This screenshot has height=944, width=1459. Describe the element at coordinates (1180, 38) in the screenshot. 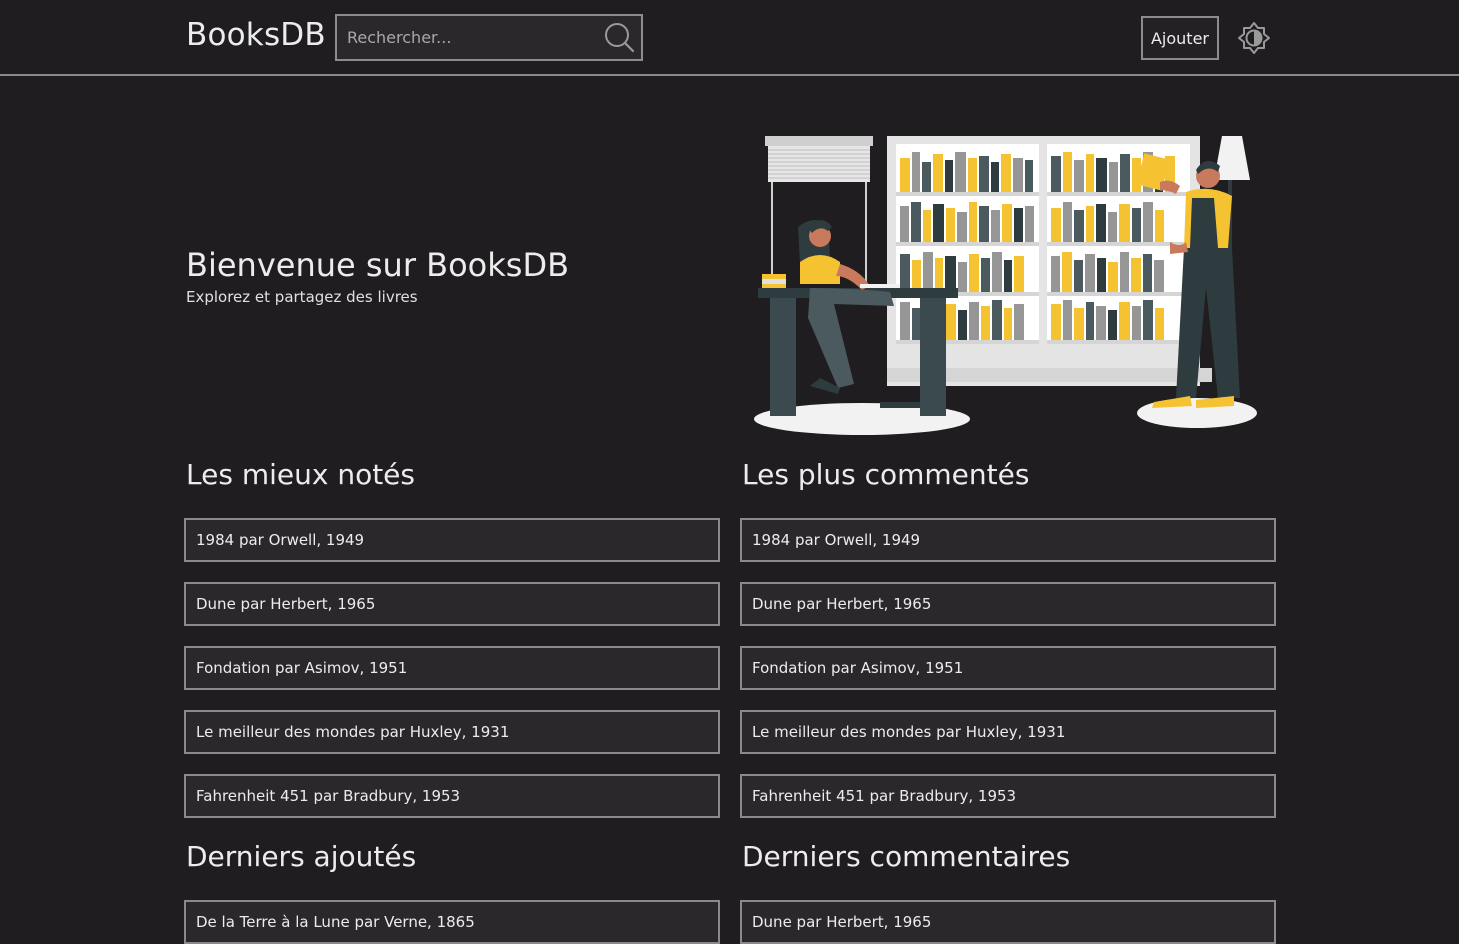

I see `add-book-button: Ajouter` at that location.